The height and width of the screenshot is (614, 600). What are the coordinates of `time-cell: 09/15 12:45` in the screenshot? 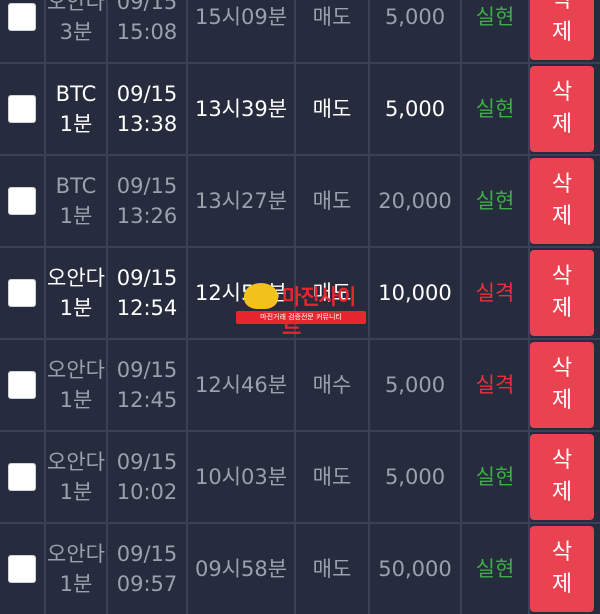 It's located at (148, 385).